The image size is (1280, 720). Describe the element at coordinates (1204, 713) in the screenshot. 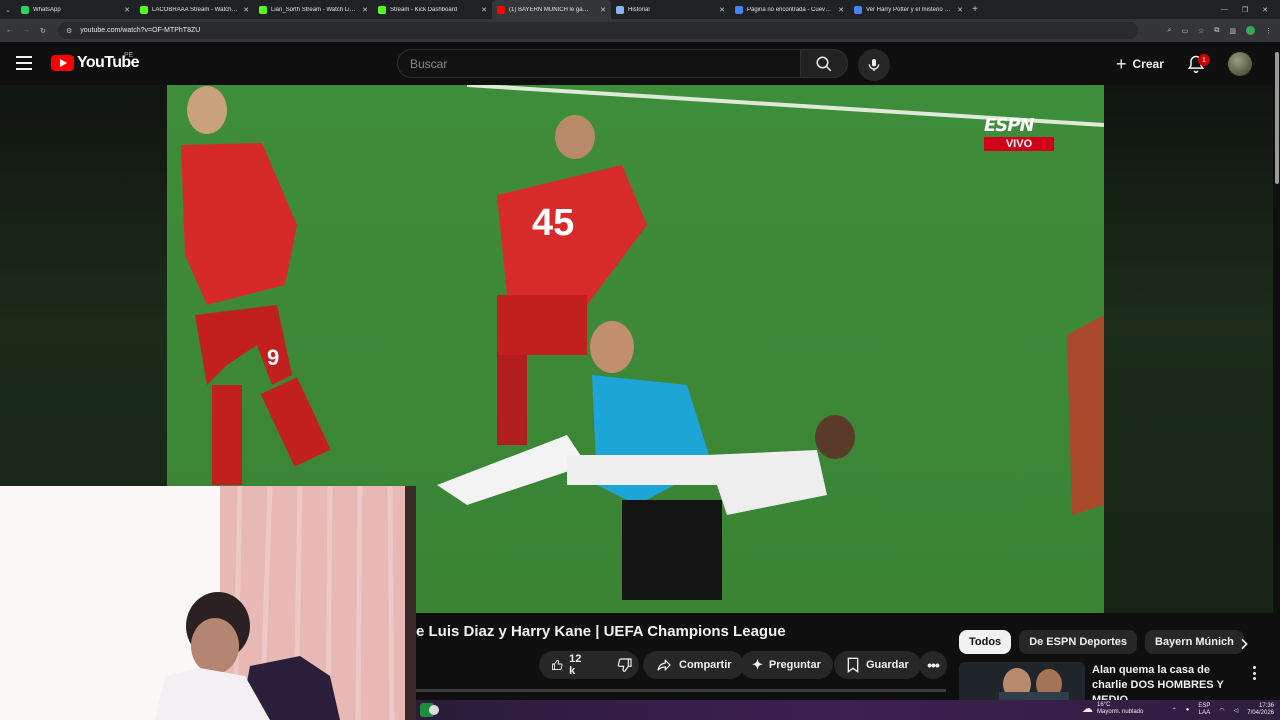

I see `lang-sub: LAA` at that location.